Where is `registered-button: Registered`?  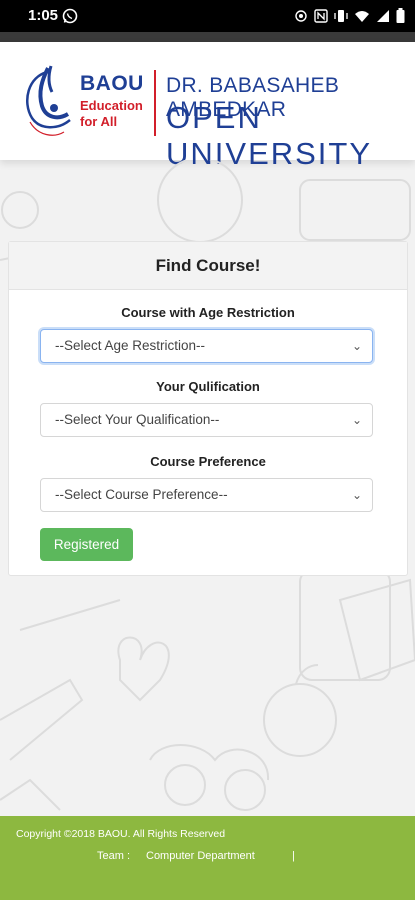
registered-button: Registered is located at coordinates (86, 544).